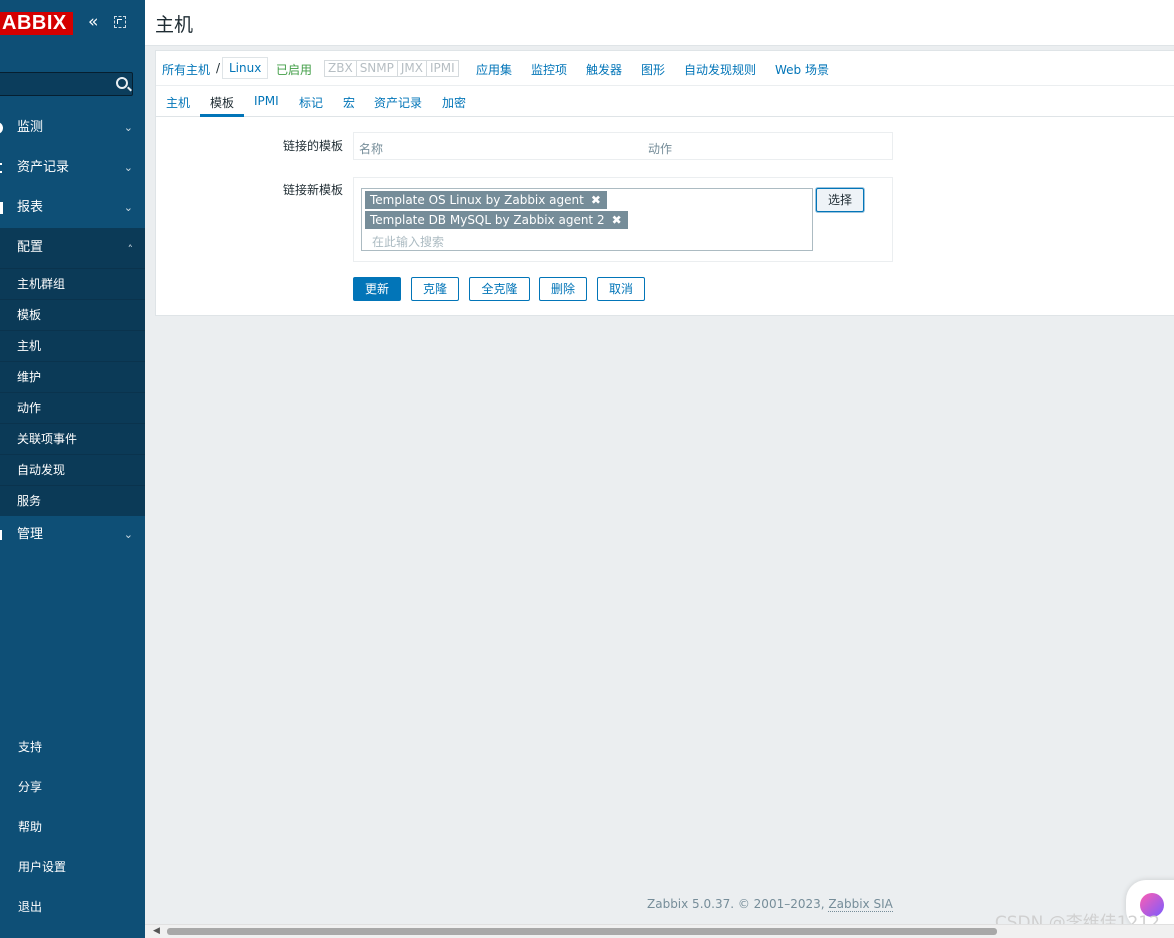 The width and height of the screenshot is (1174, 938). What do you see at coordinates (36, 23) in the screenshot?
I see `zabbix-logo: ABBIX` at bounding box center [36, 23].